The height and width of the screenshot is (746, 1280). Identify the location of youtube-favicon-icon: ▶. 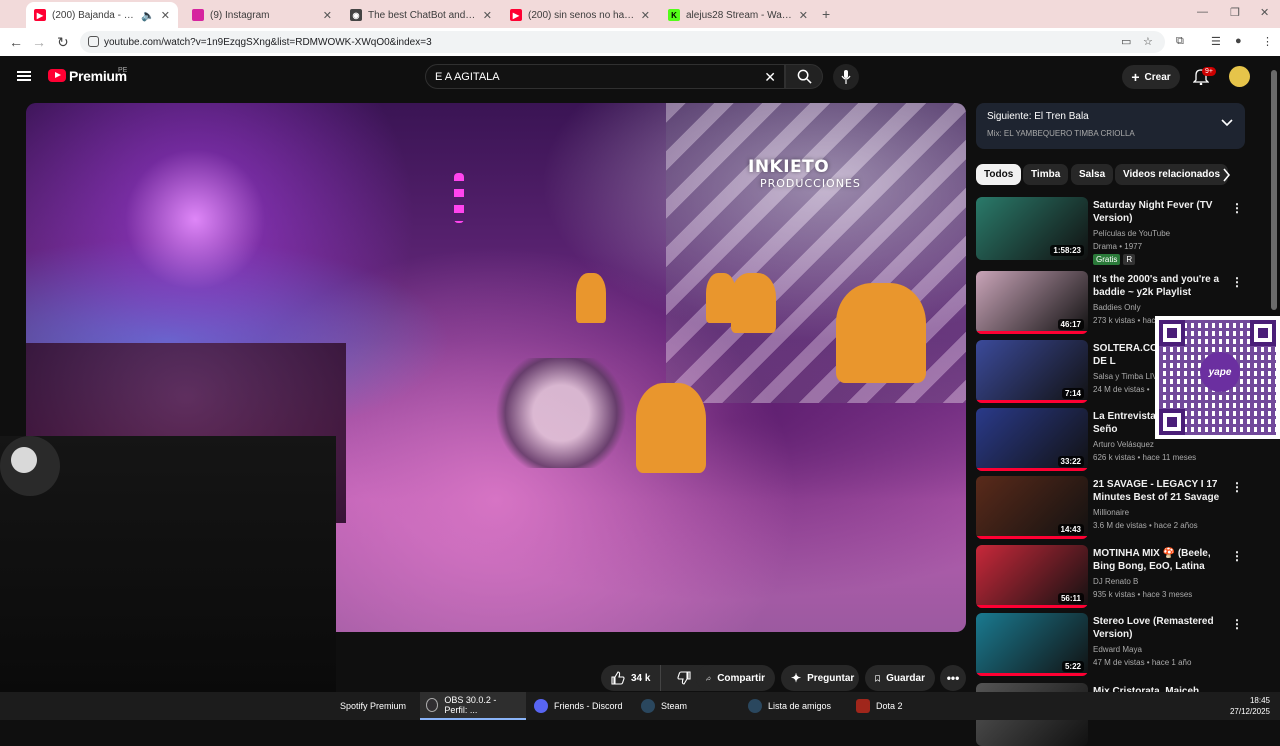
(516, 15).